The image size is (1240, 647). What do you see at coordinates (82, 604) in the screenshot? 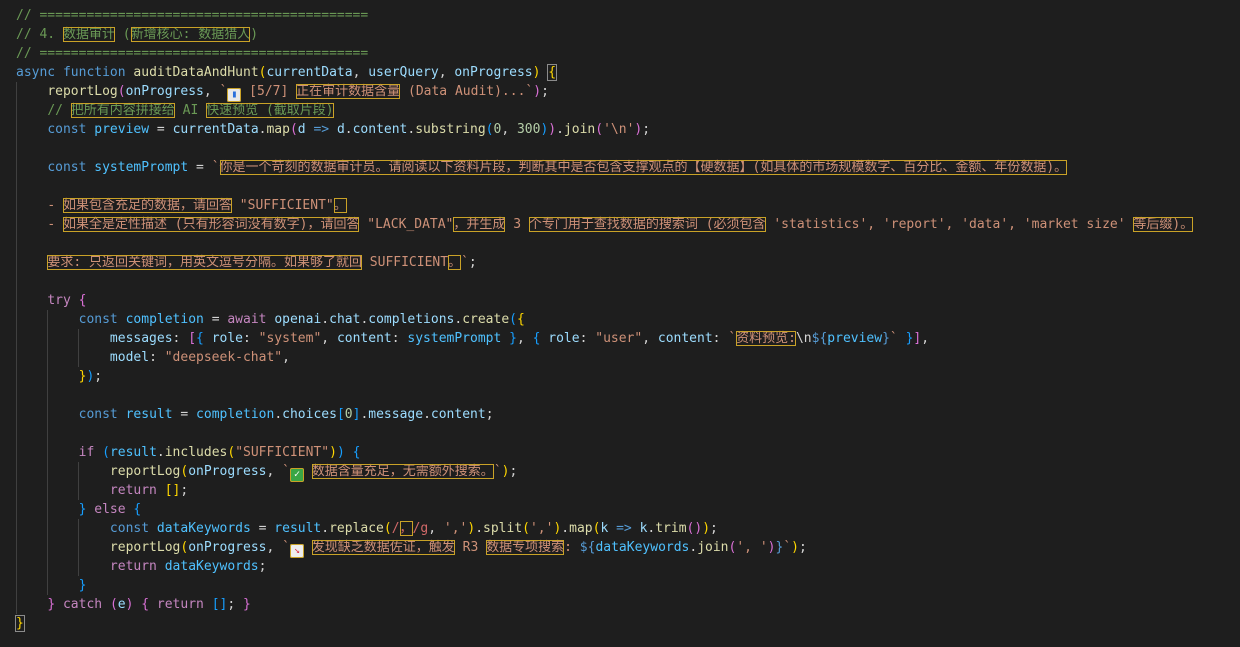
I see `keyword: catch` at bounding box center [82, 604].